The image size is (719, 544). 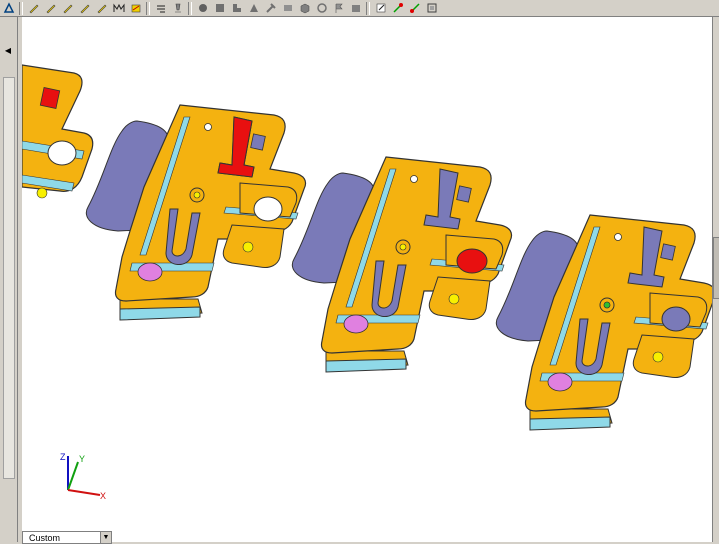 I want to click on square-icon, so click(x=220, y=8).